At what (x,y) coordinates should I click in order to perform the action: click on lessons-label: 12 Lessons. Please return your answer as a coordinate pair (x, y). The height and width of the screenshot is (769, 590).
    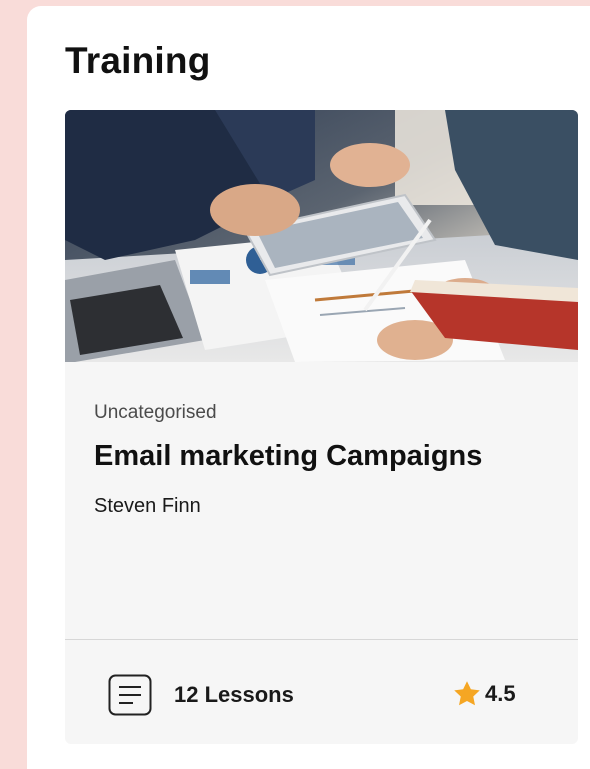
    Looking at the image, I should click on (234, 694).